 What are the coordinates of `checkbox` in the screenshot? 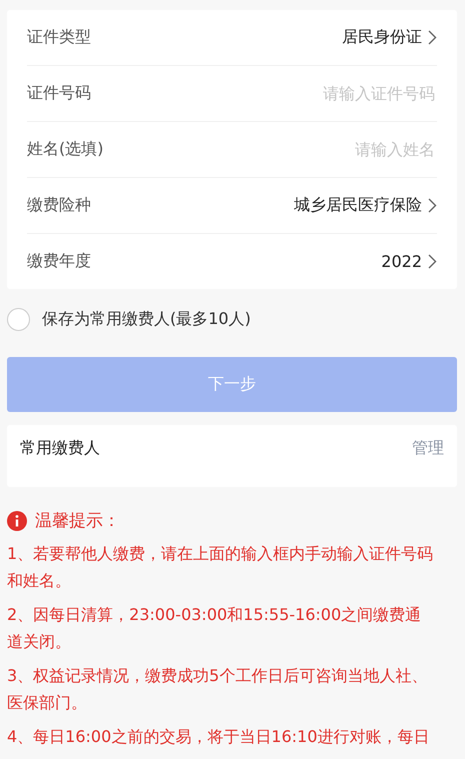 It's located at (18, 319).